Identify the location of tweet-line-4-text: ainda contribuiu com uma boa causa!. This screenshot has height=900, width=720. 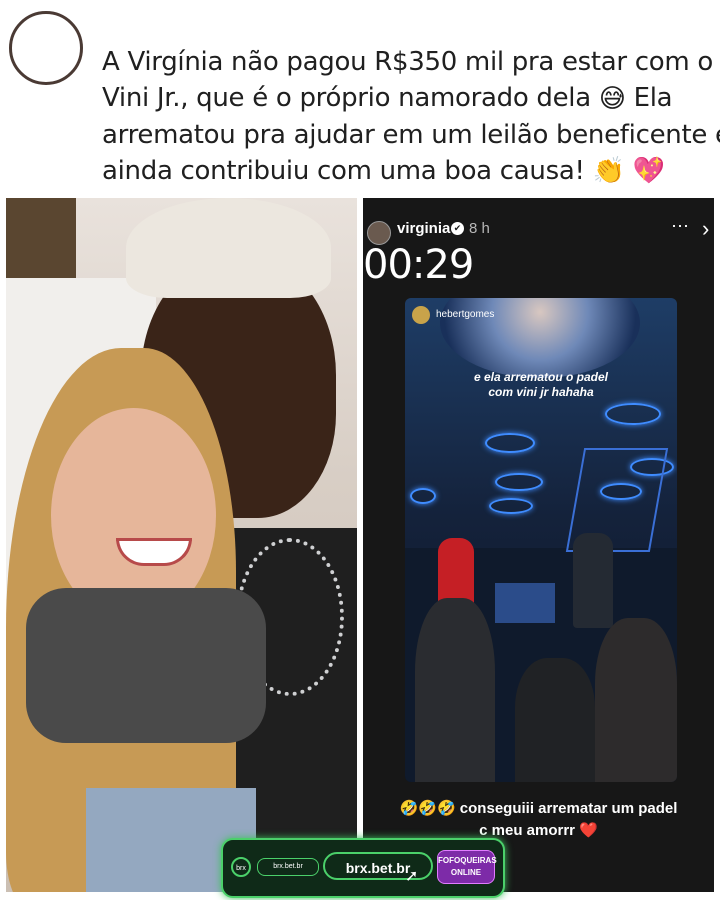
(343, 170).